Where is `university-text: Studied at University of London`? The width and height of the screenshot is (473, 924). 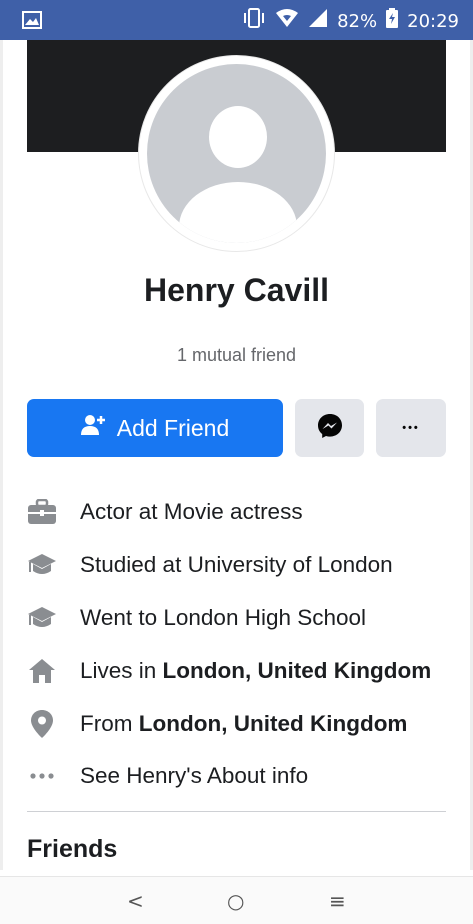
university-text: Studied at University of London is located at coordinates (236, 564).